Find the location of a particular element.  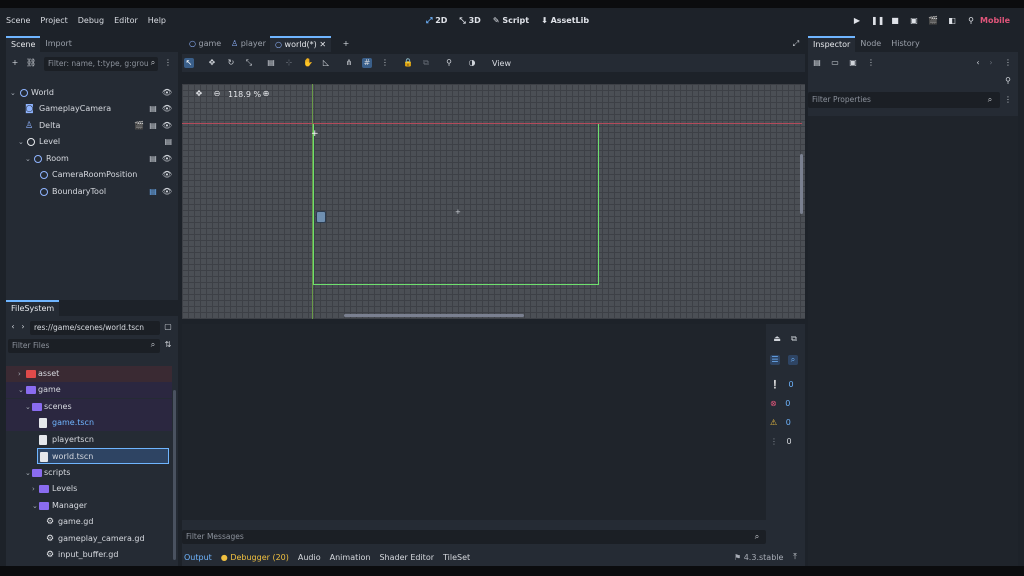

sort-icon: ⇅ is located at coordinates (168, 345).